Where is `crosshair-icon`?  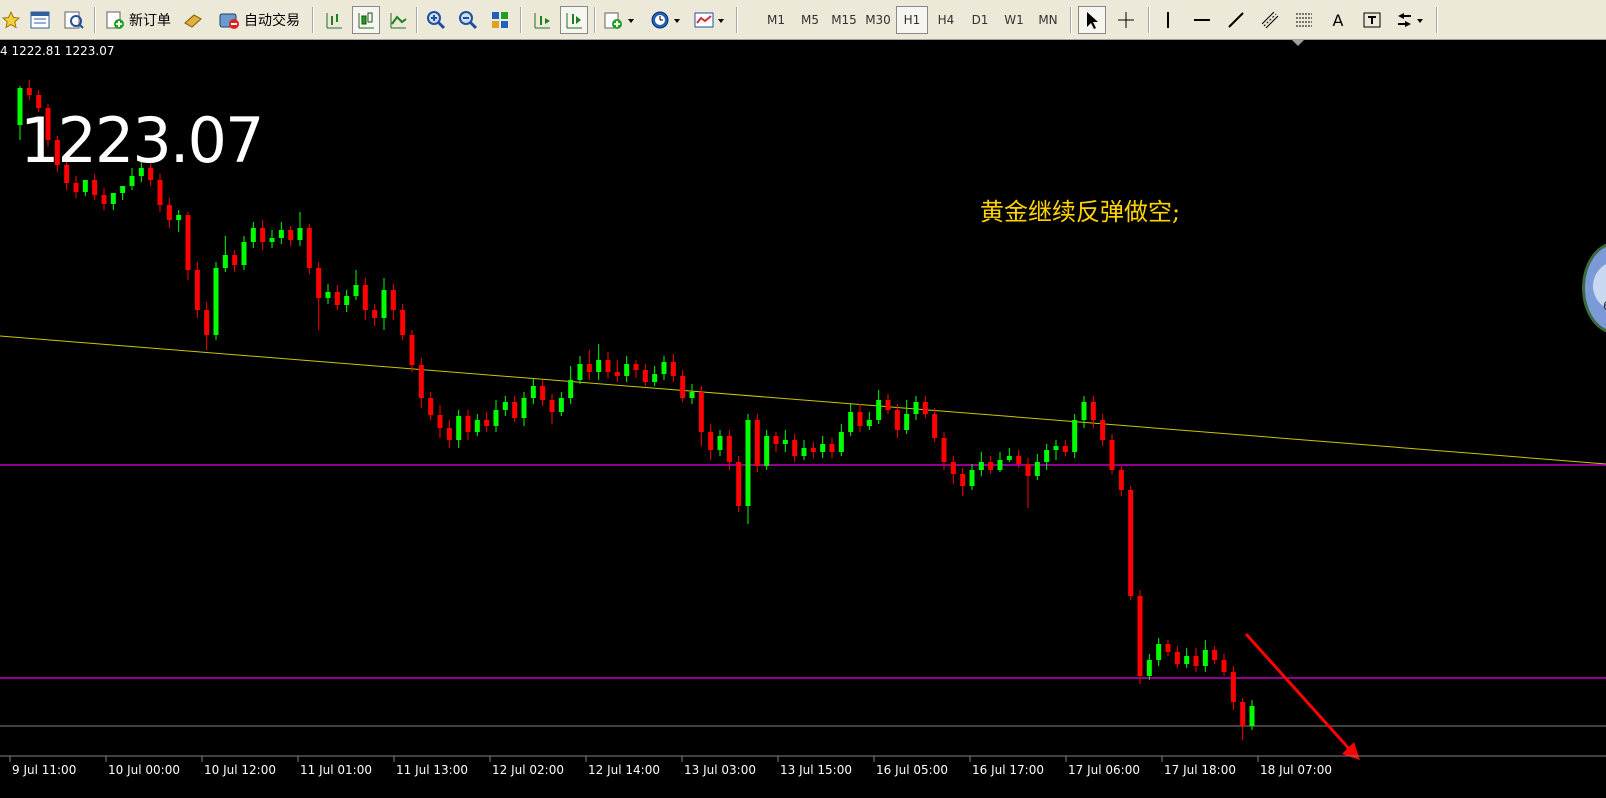 crosshair-icon is located at coordinates (1126, 20).